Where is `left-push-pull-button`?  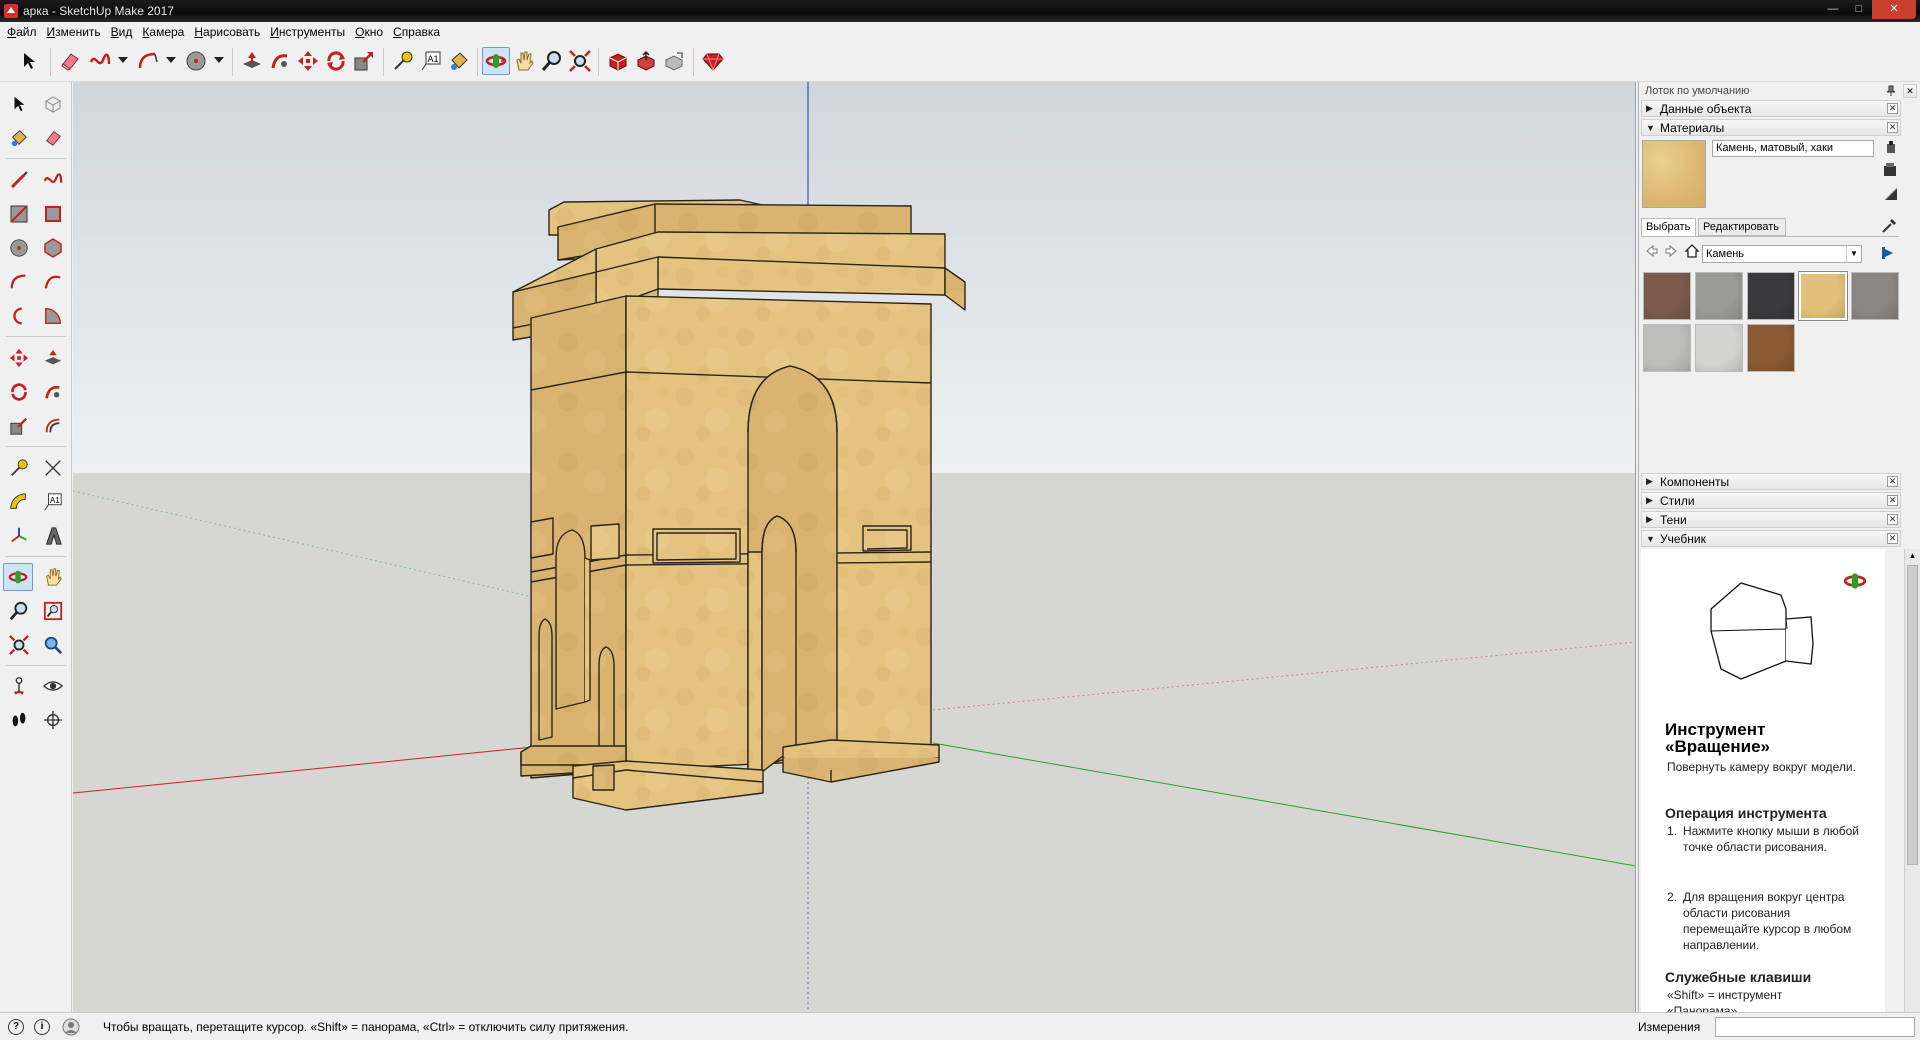
left-push-pull-button is located at coordinates (53, 358).